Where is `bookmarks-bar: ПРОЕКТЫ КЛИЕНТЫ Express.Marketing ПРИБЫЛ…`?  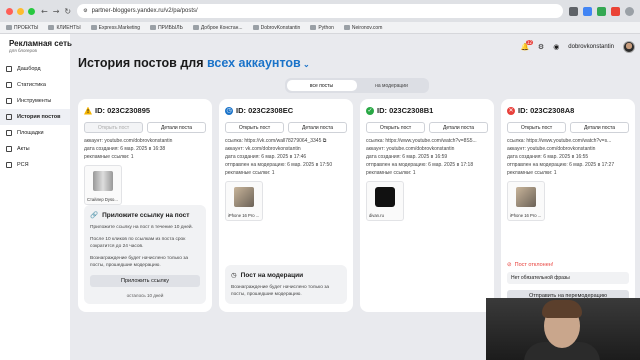 bookmarks-bar: ПРОЕКТЫ КЛИЕНТЫ Express.Marketing ПРИБЫЛ… is located at coordinates (320, 28).